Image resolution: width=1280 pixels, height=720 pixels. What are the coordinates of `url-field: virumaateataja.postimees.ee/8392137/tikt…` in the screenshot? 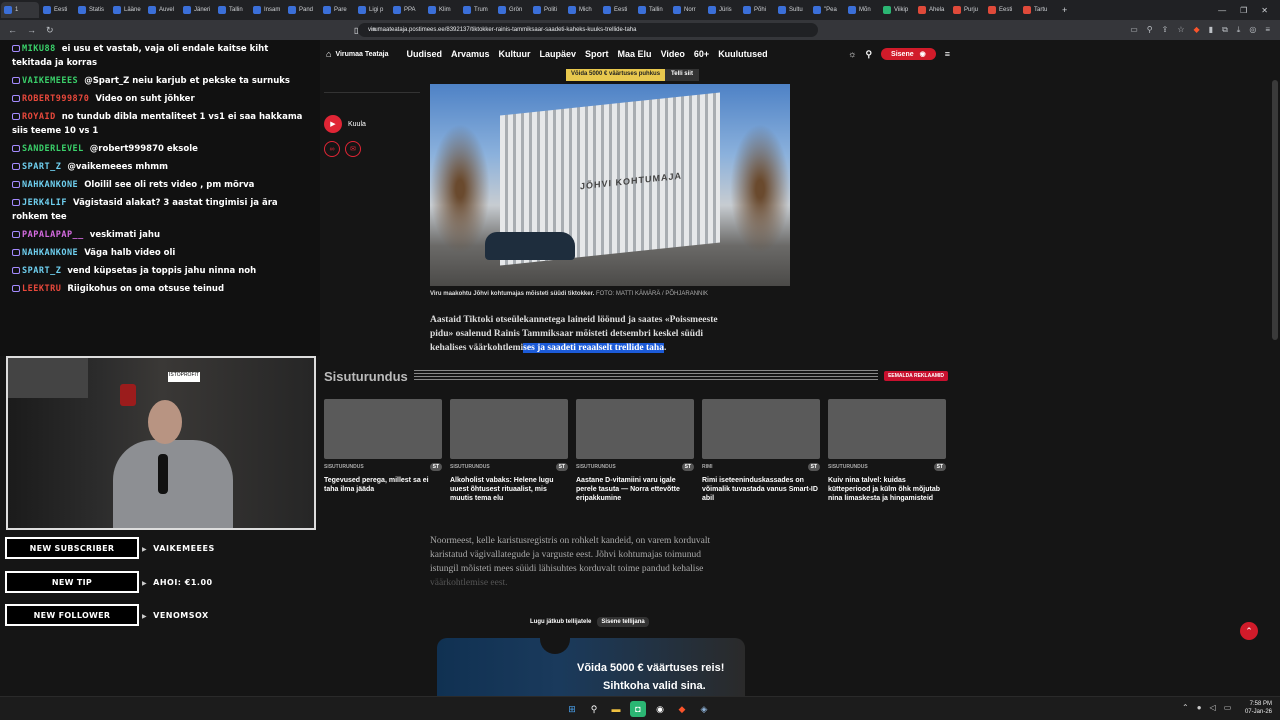 It's located at (588, 30).